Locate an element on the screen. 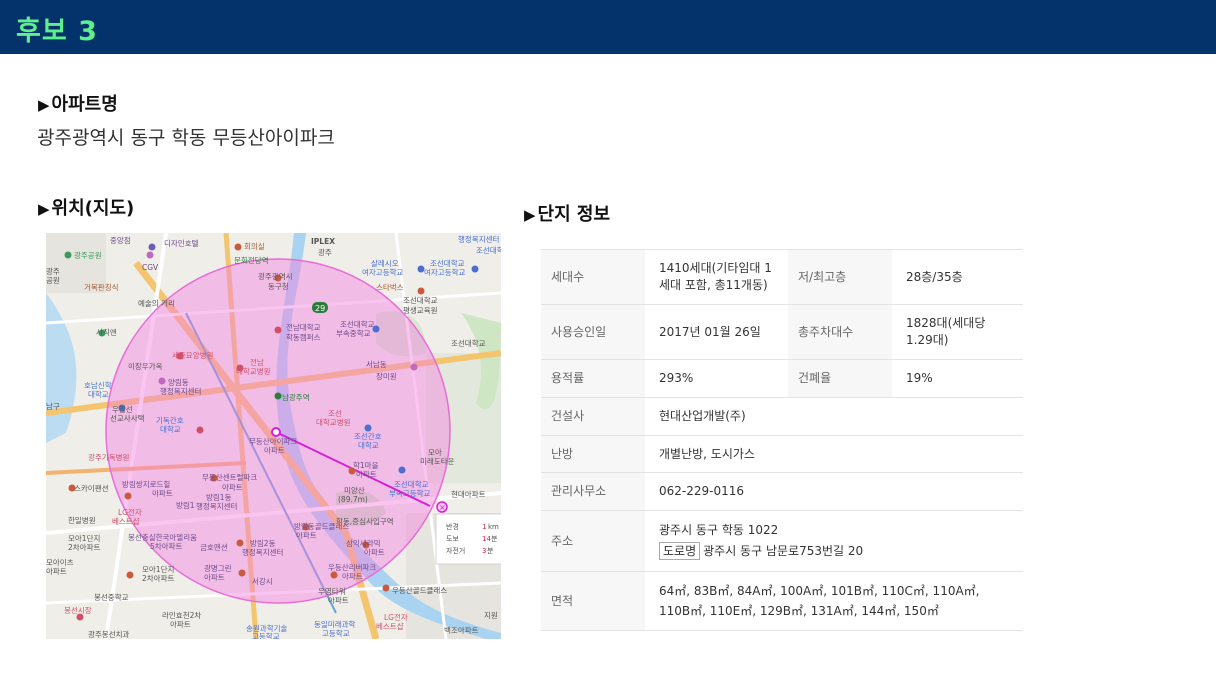  popup-value: 1 is located at coordinates (484, 527).